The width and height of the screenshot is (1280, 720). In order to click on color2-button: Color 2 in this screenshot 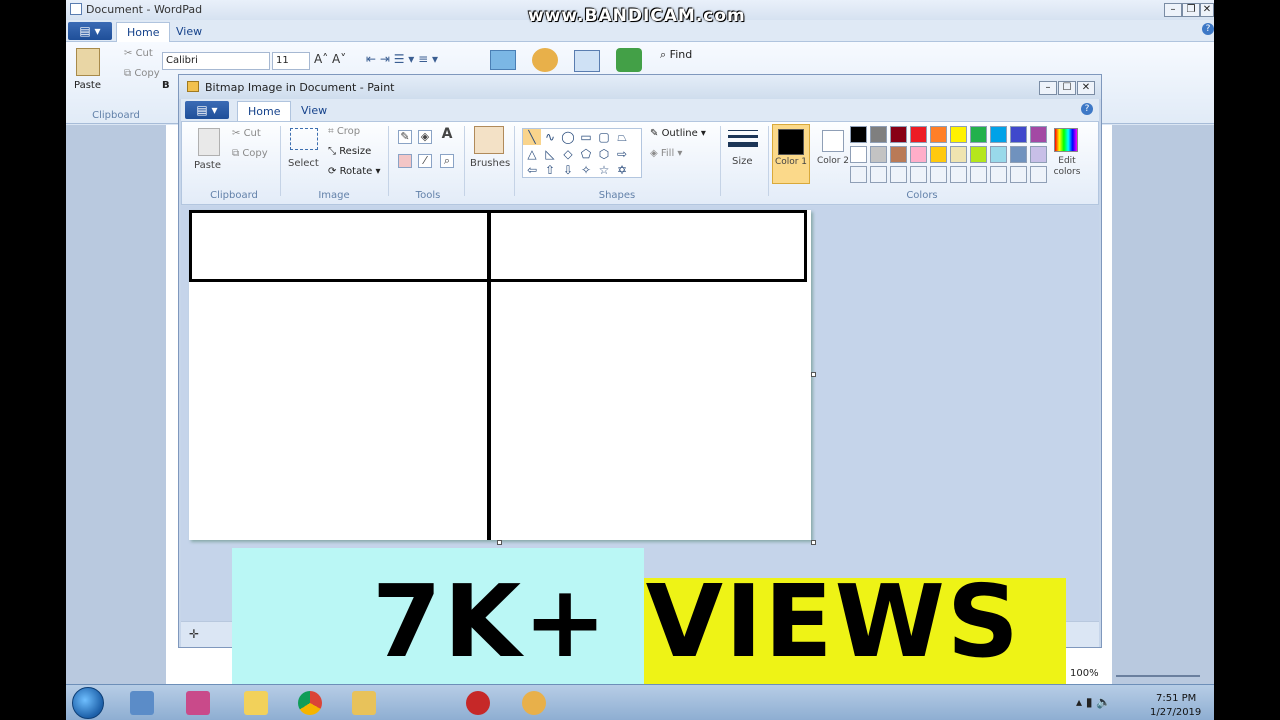, I will do `click(833, 154)`.